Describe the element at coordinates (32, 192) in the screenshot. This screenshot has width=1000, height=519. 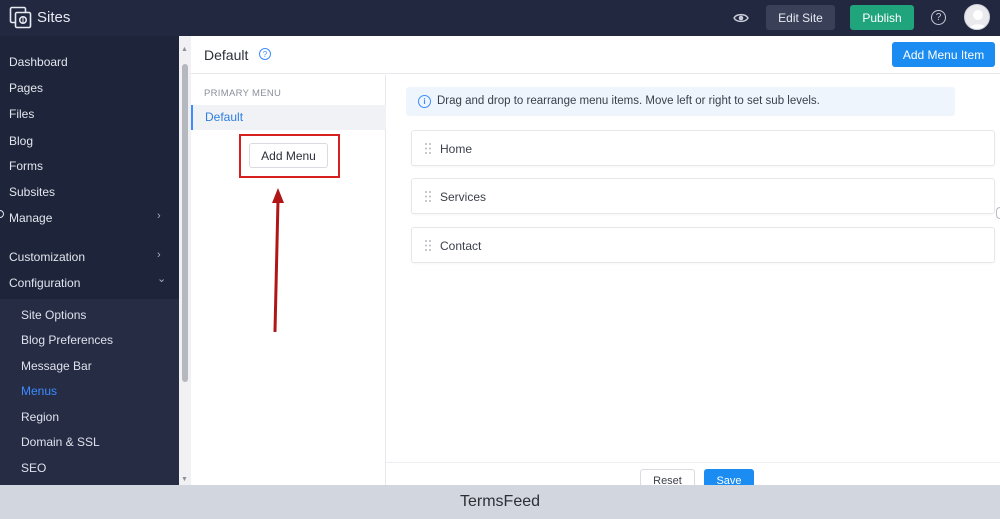
I see `sidebar-item-subsites: Subsites` at that location.